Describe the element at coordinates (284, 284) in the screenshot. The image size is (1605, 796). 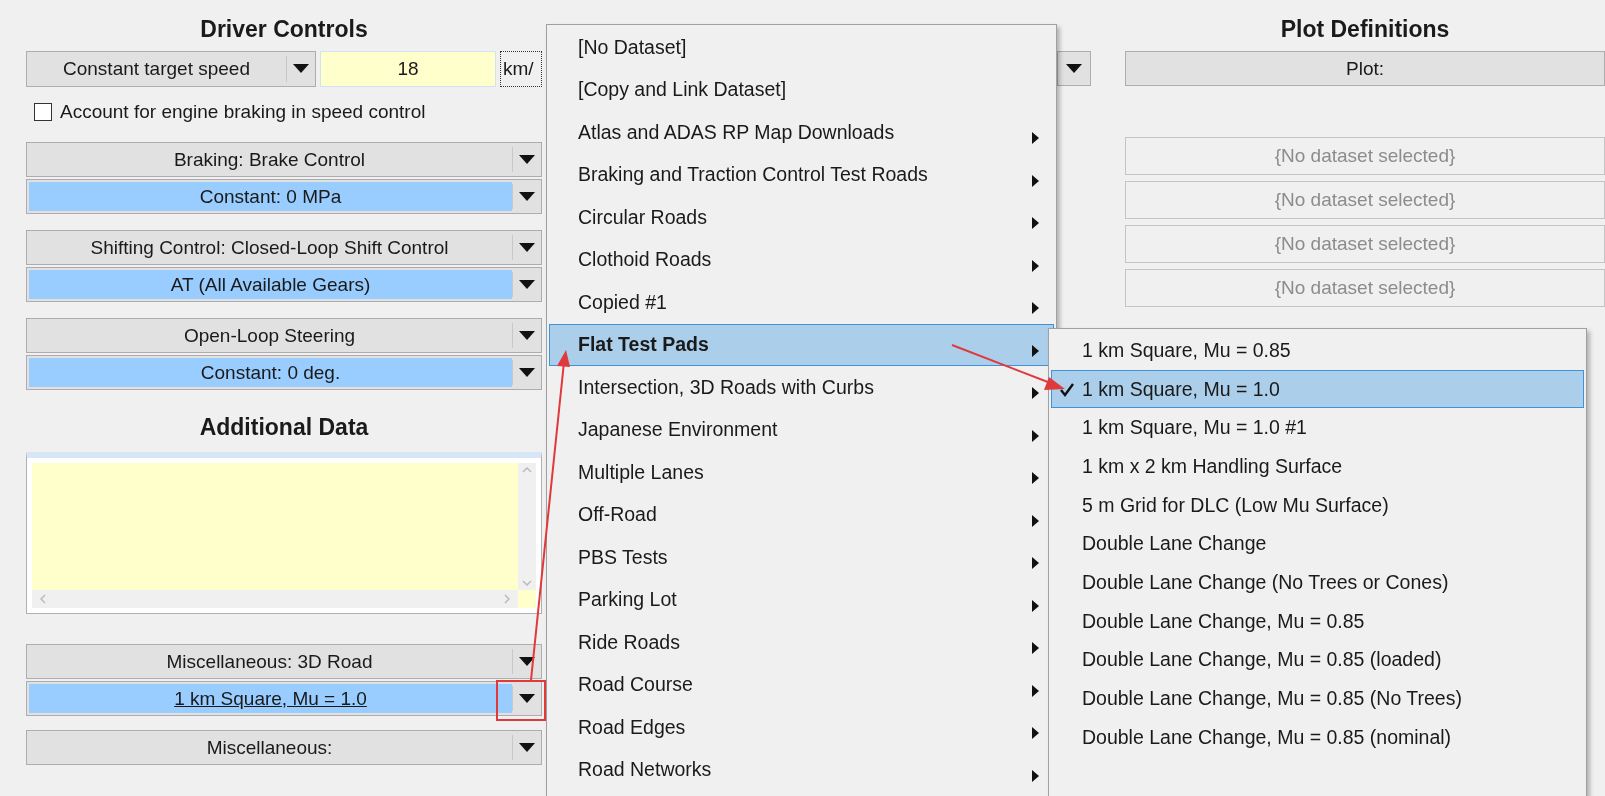
I see `dataset-dropdown: AT (All Available Gears)` at that location.